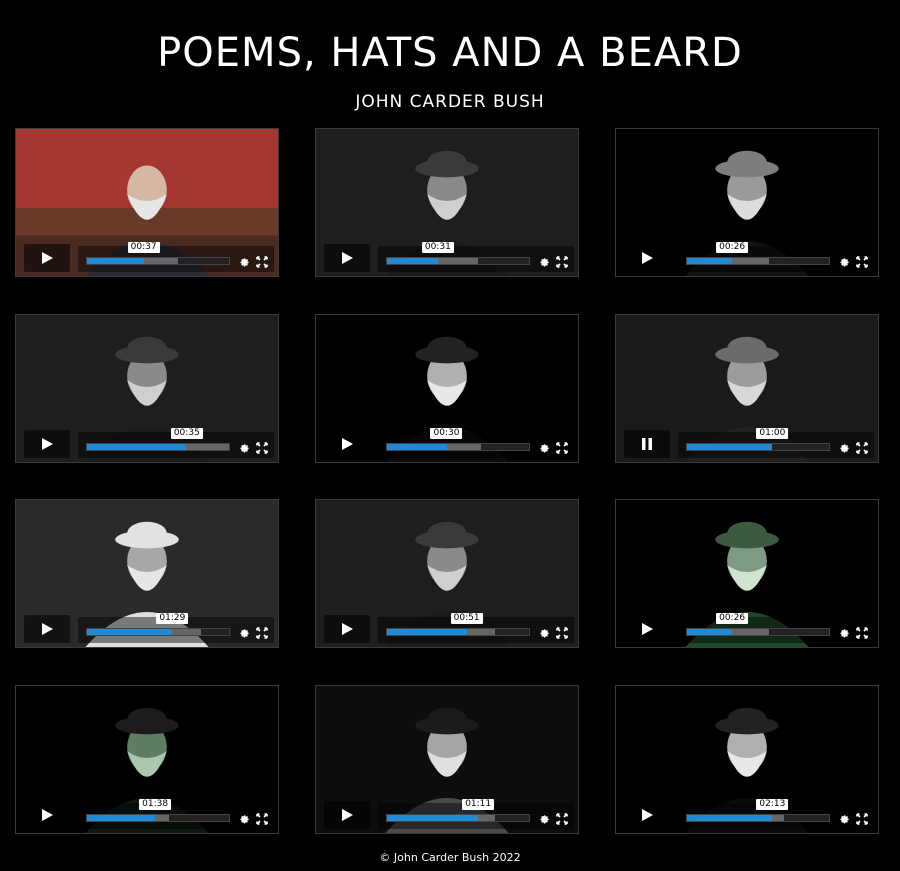  Describe the element at coordinates (772, 433) in the screenshot. I see `time-tooltip: 01:00` at that location.